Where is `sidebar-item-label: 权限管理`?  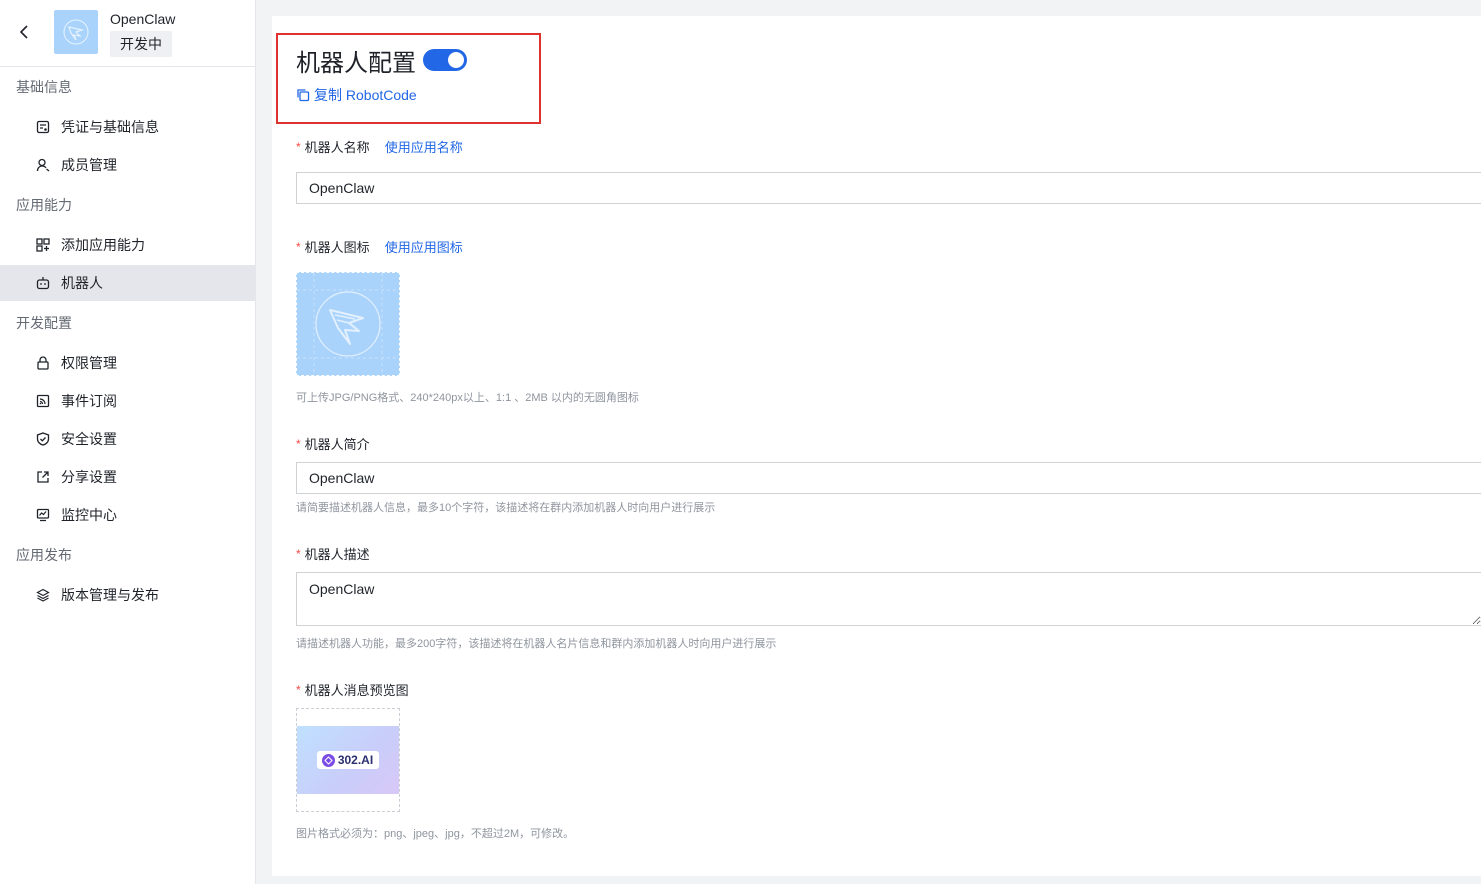
sidebar-item-label: 权限管理 is located at coordinates (89, 363).